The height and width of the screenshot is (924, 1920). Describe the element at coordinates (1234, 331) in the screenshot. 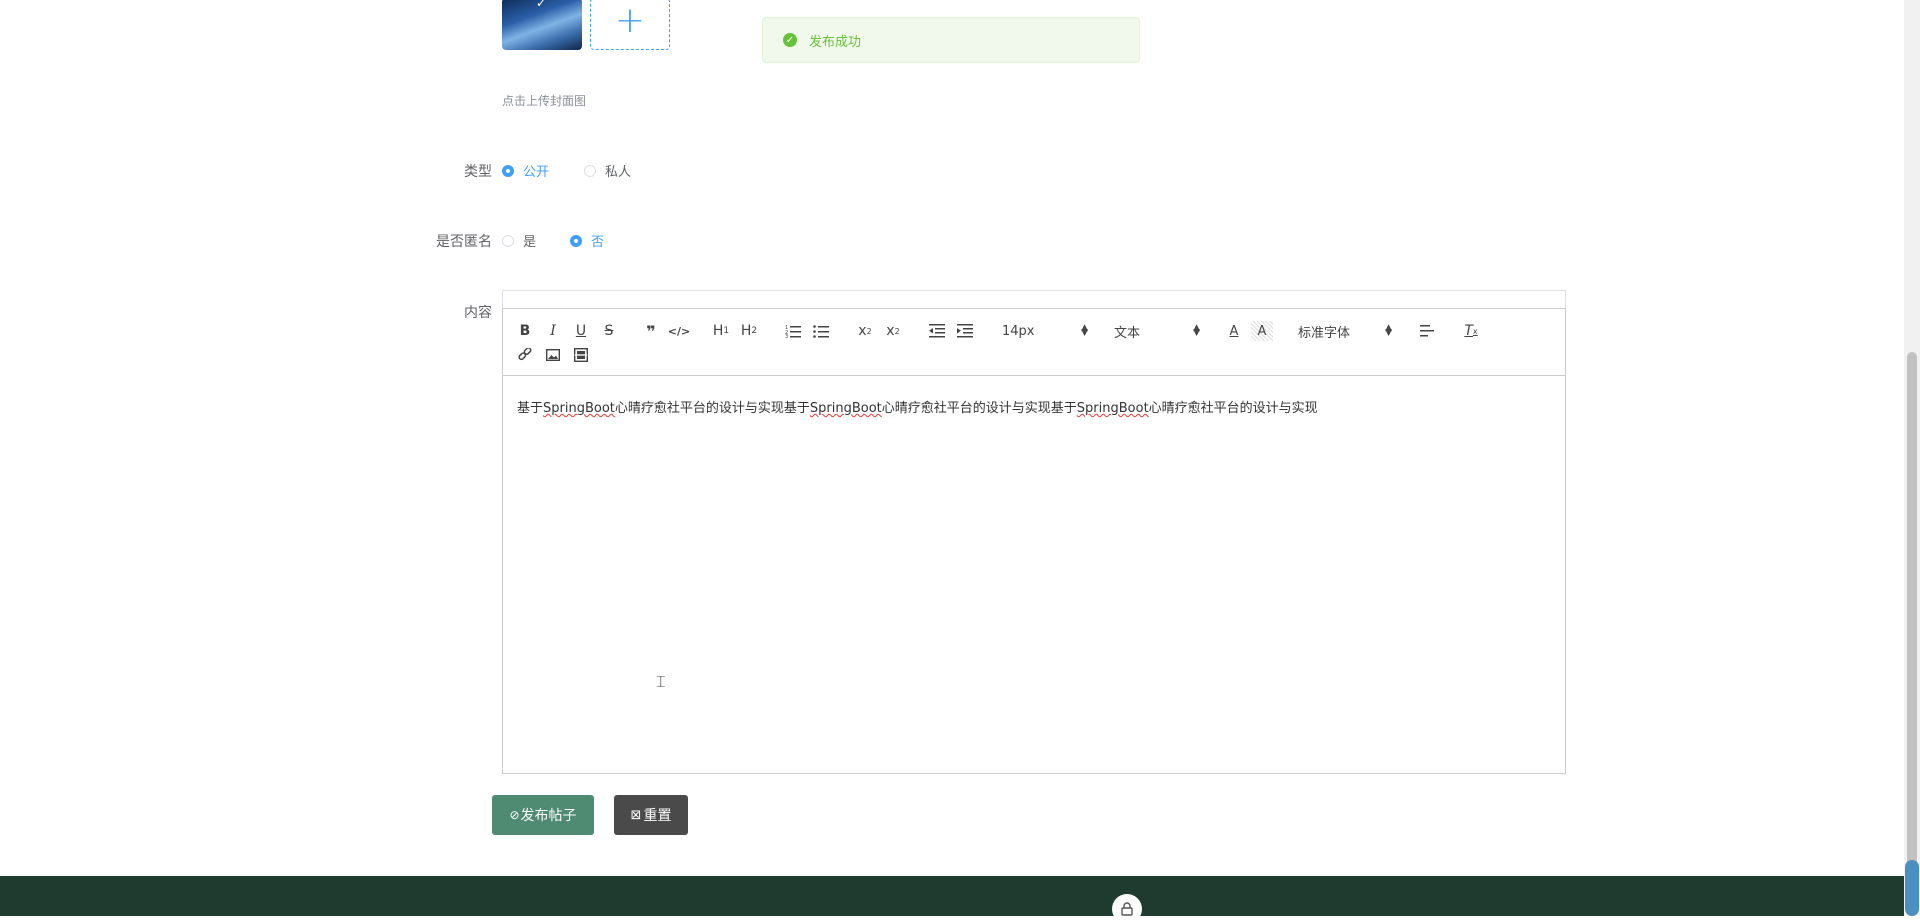

I see `font-color-icon: A` at that location.